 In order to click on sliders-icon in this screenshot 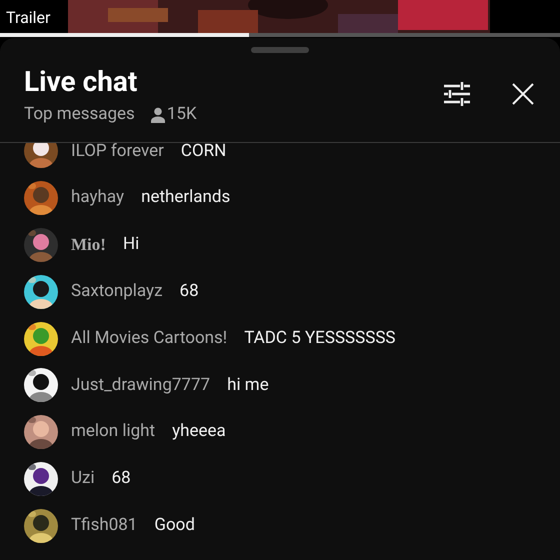, I will do `click(457, 94)`.